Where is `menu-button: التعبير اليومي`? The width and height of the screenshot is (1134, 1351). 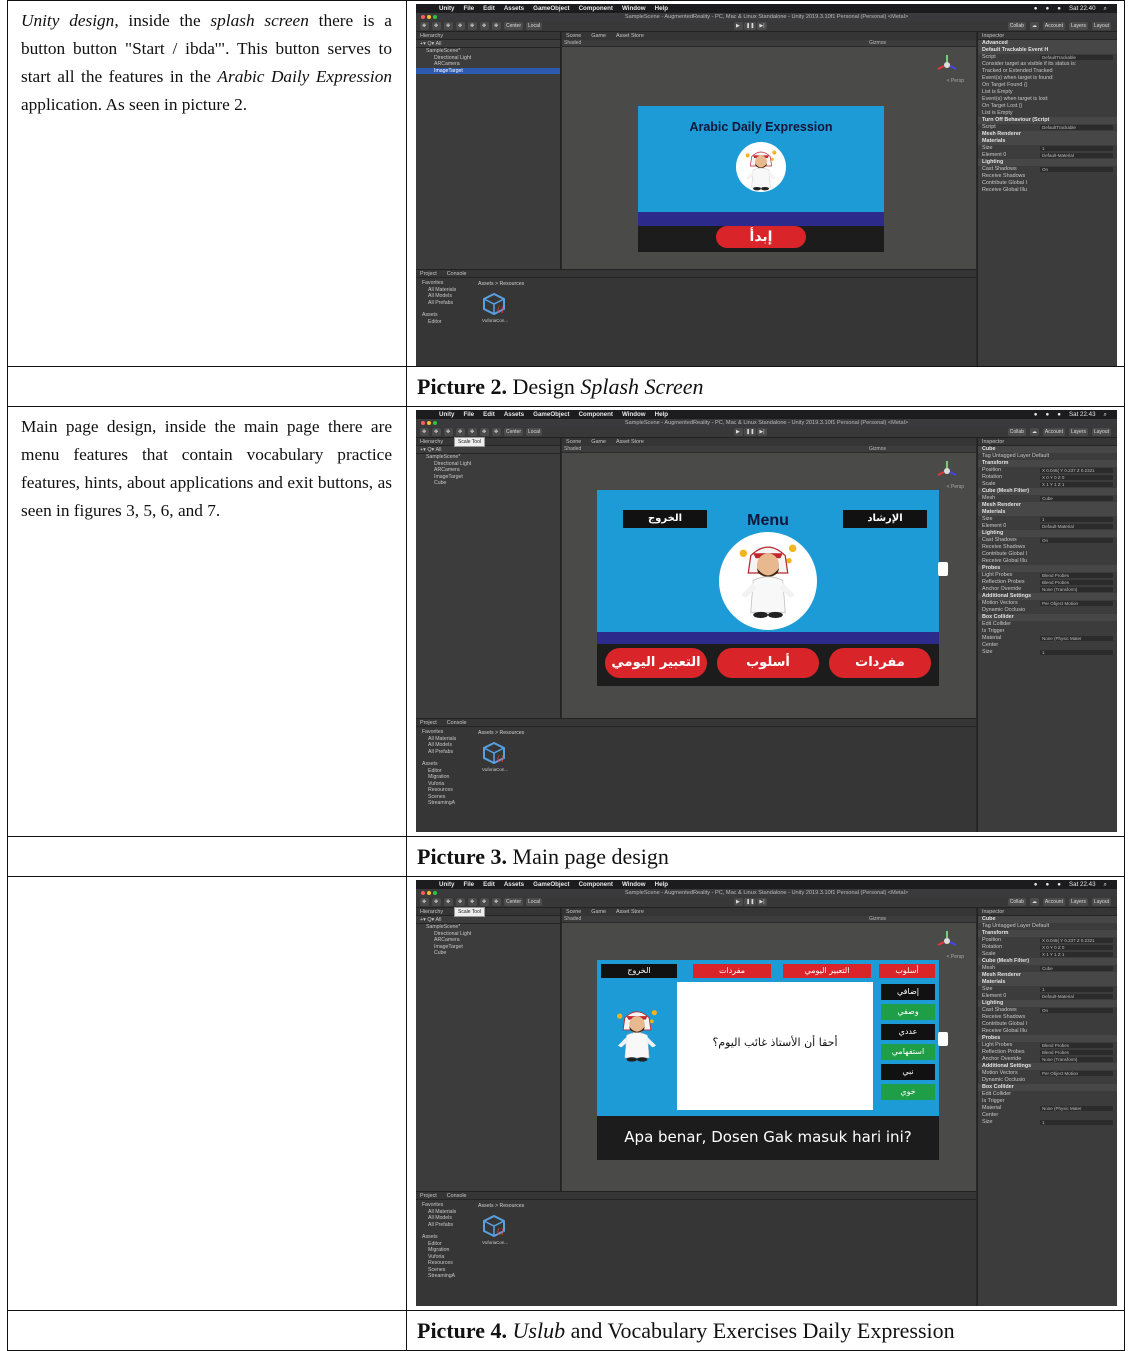 menu-button: التعبير اليومي is located at coordinates (656, 663).